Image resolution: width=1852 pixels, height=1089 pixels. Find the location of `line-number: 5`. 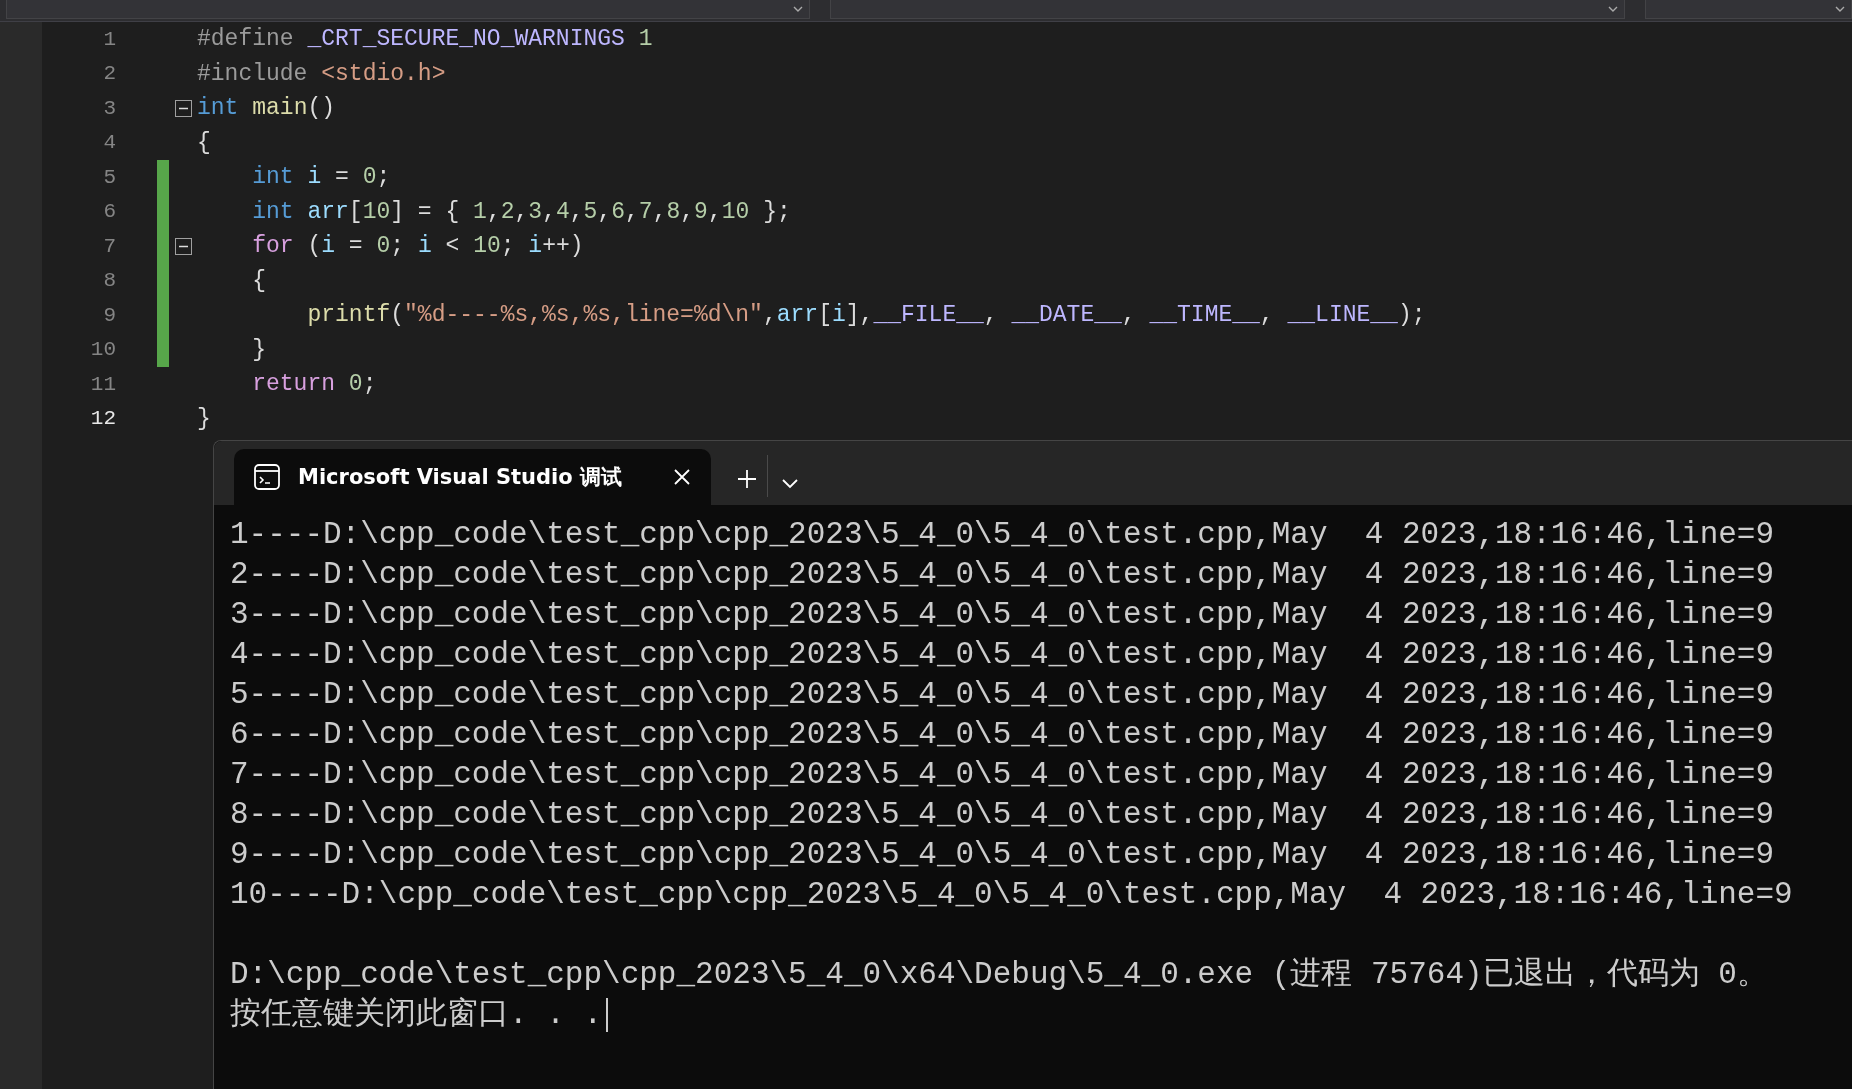

line-number: 5 is located at coordinates (109, 177).